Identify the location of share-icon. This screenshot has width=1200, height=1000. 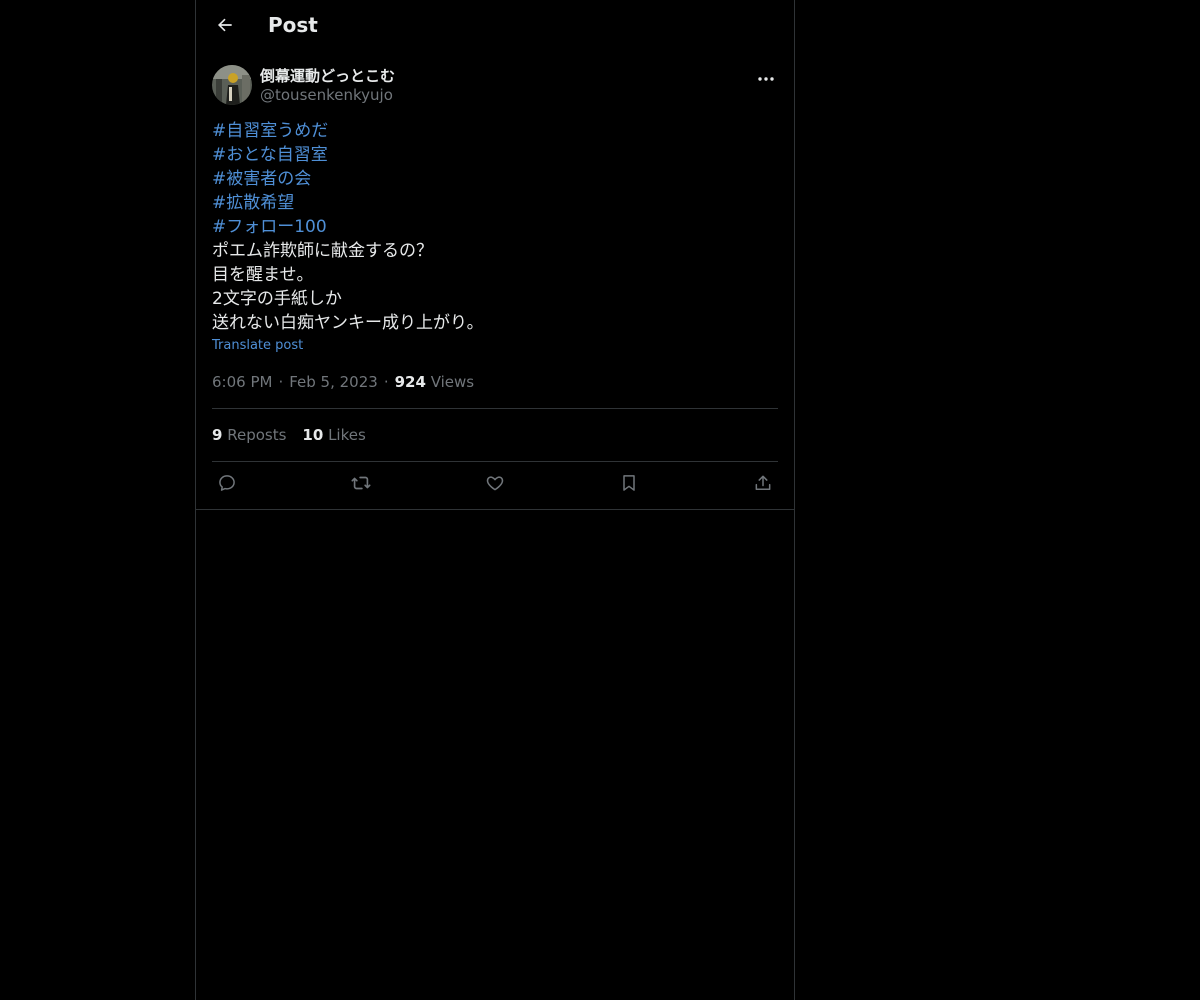
(763, 485).